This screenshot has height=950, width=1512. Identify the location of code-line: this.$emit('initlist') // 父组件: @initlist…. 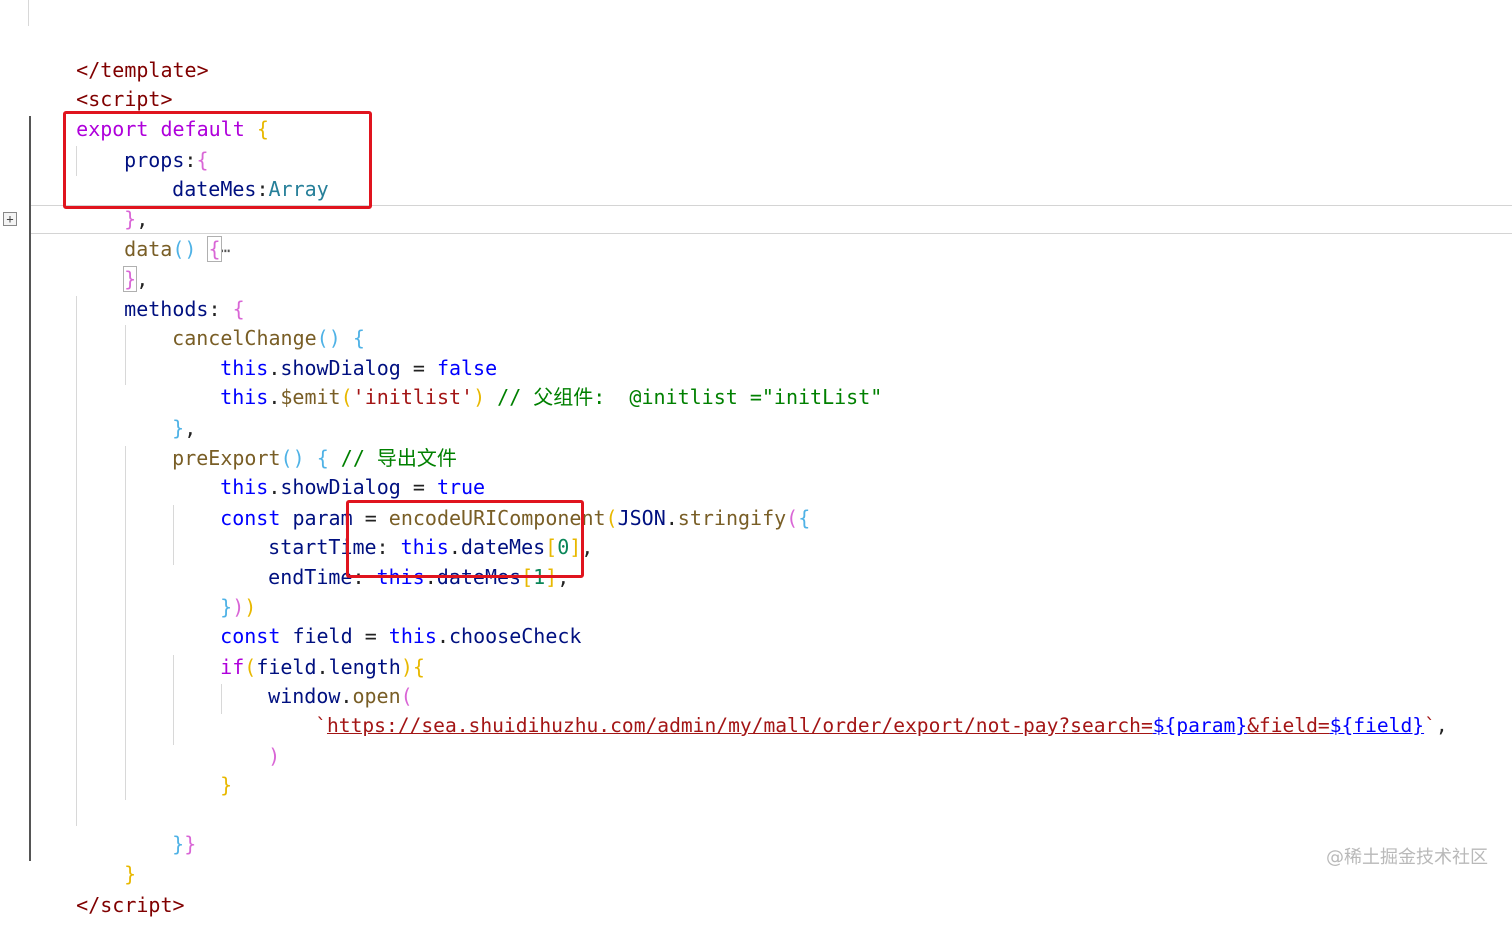
(527, 380).